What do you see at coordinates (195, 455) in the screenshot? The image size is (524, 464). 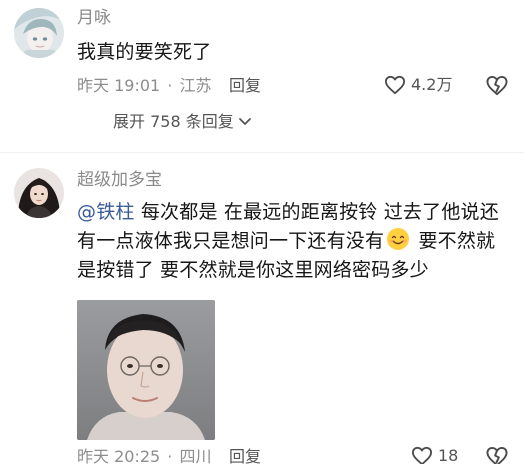 I see `comment-location: 四川` at bounding box center [195, 455].